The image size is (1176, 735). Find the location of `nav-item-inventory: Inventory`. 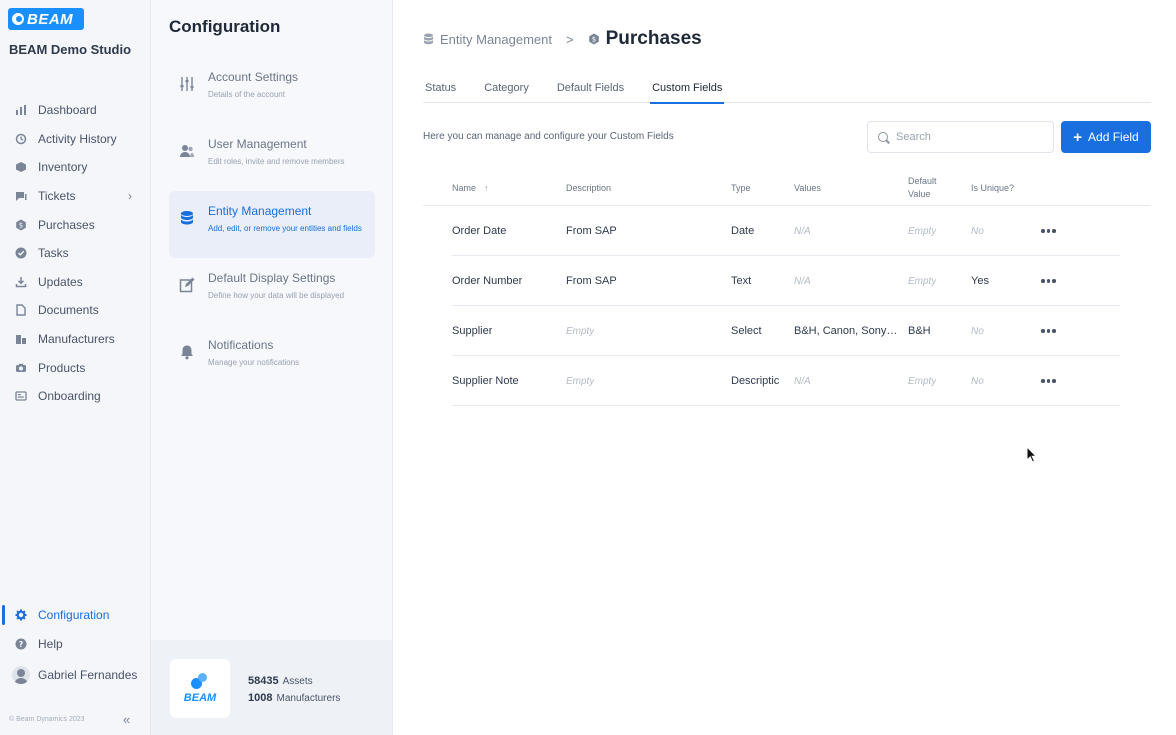

nav-item-inventory: Inventory is located at coordinates (75, 167).